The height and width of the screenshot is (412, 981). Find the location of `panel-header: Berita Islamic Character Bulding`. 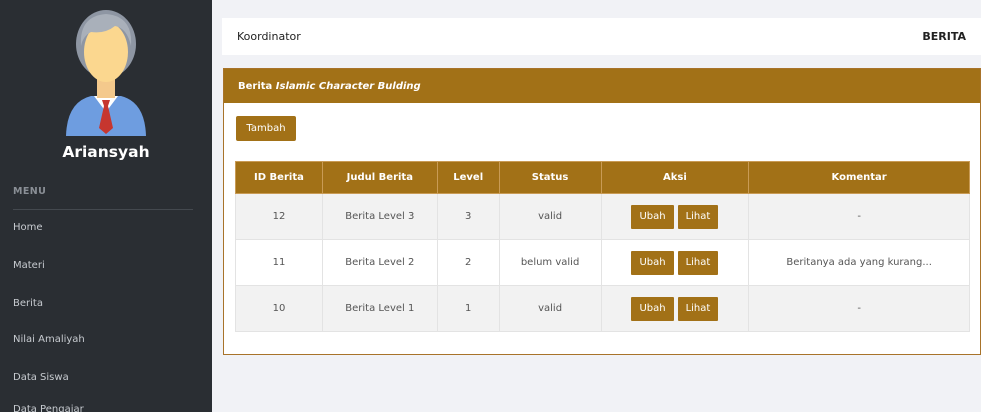

panel-header: Berita Islamic Character Bulding is located at coordinates (602, 86).